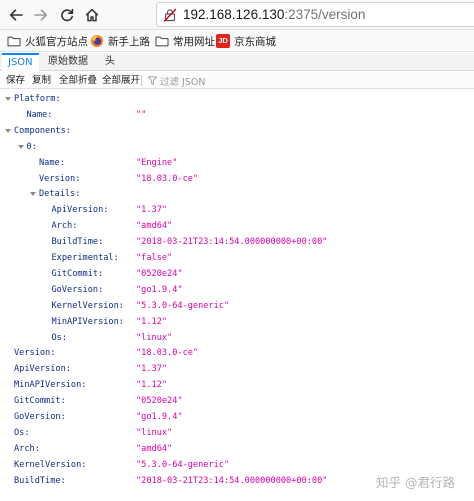 The width and height of the screenshot is (474, 501). Describe the element at coordinates (68, 62) in the screenshot. I see `tab-raw-data: 原始数据` at that location.